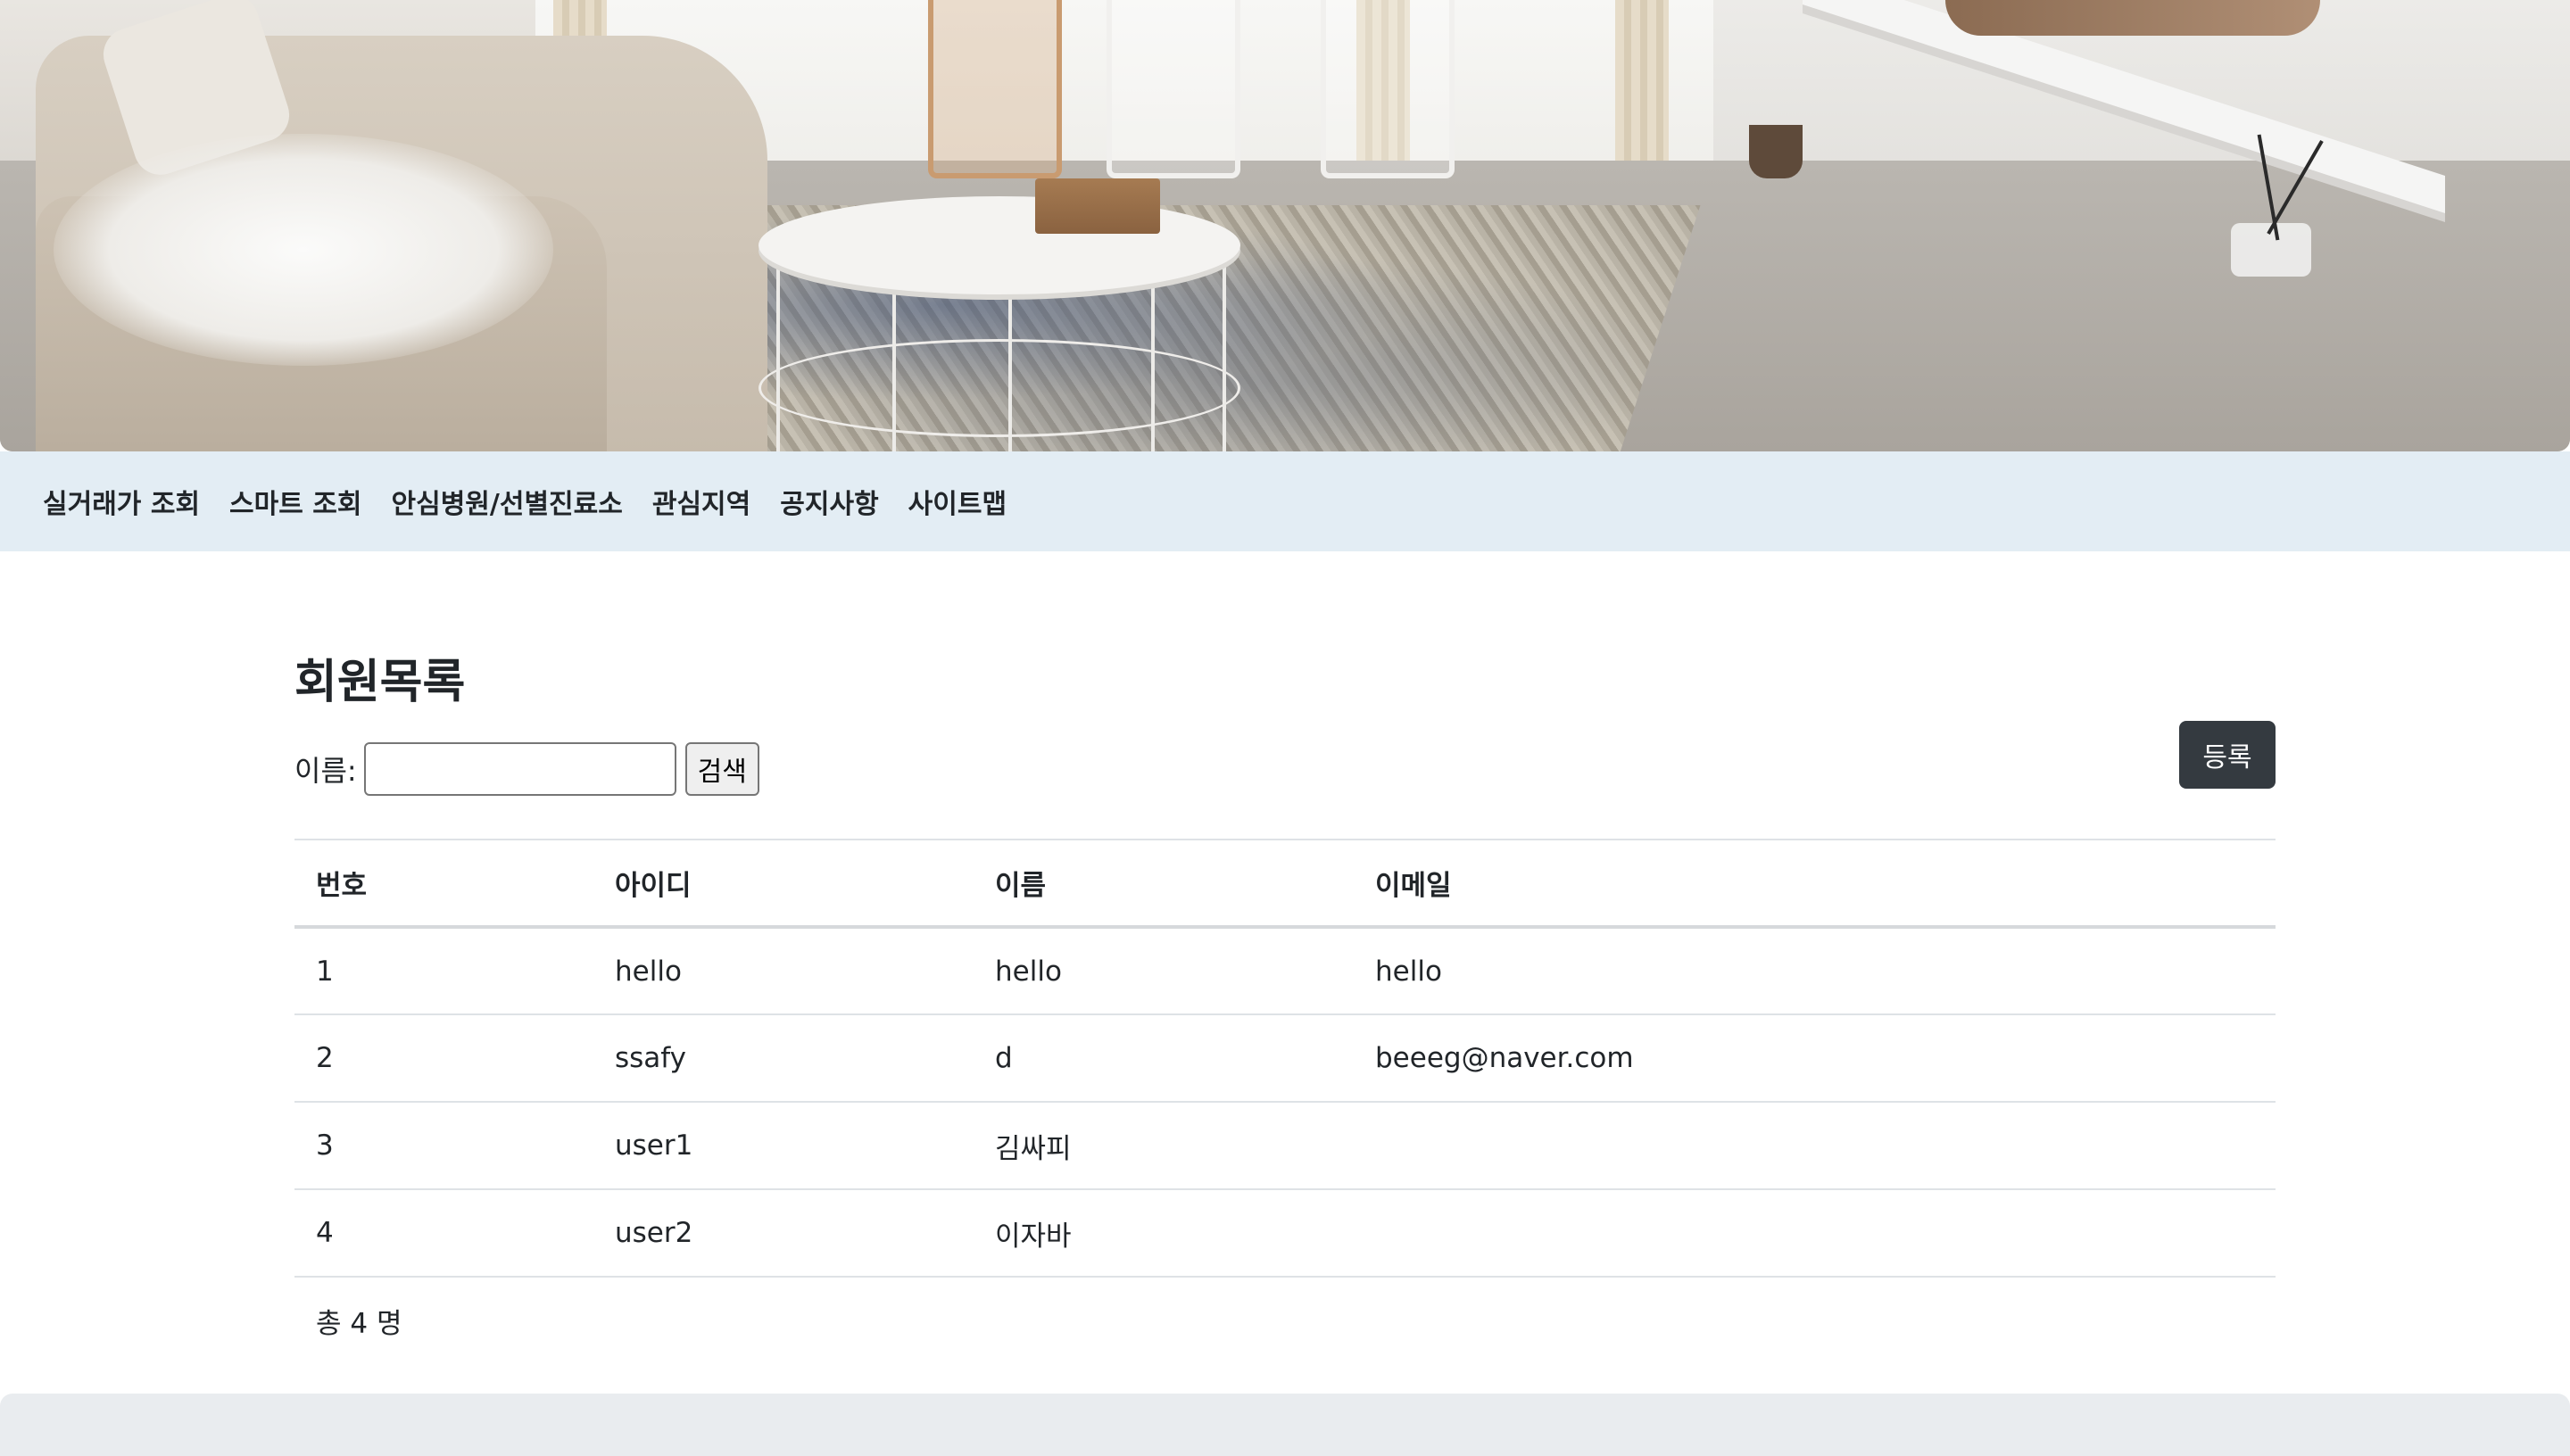 Image resolution: width=2570 pixels, height=1456 pixels. What do you see at coordinates (1000, 245) in the screenshot?
I see `hero-coffee-table` at bounding box center [1000, 245].